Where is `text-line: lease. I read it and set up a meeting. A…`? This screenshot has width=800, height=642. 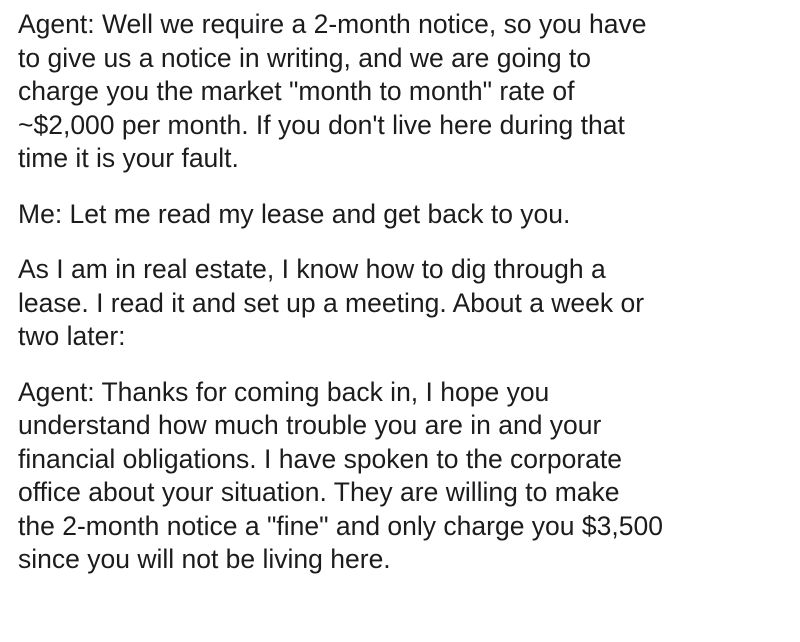 text-line: lease. I read it and set up a meeting. A… is located at coordinates (331, 302).